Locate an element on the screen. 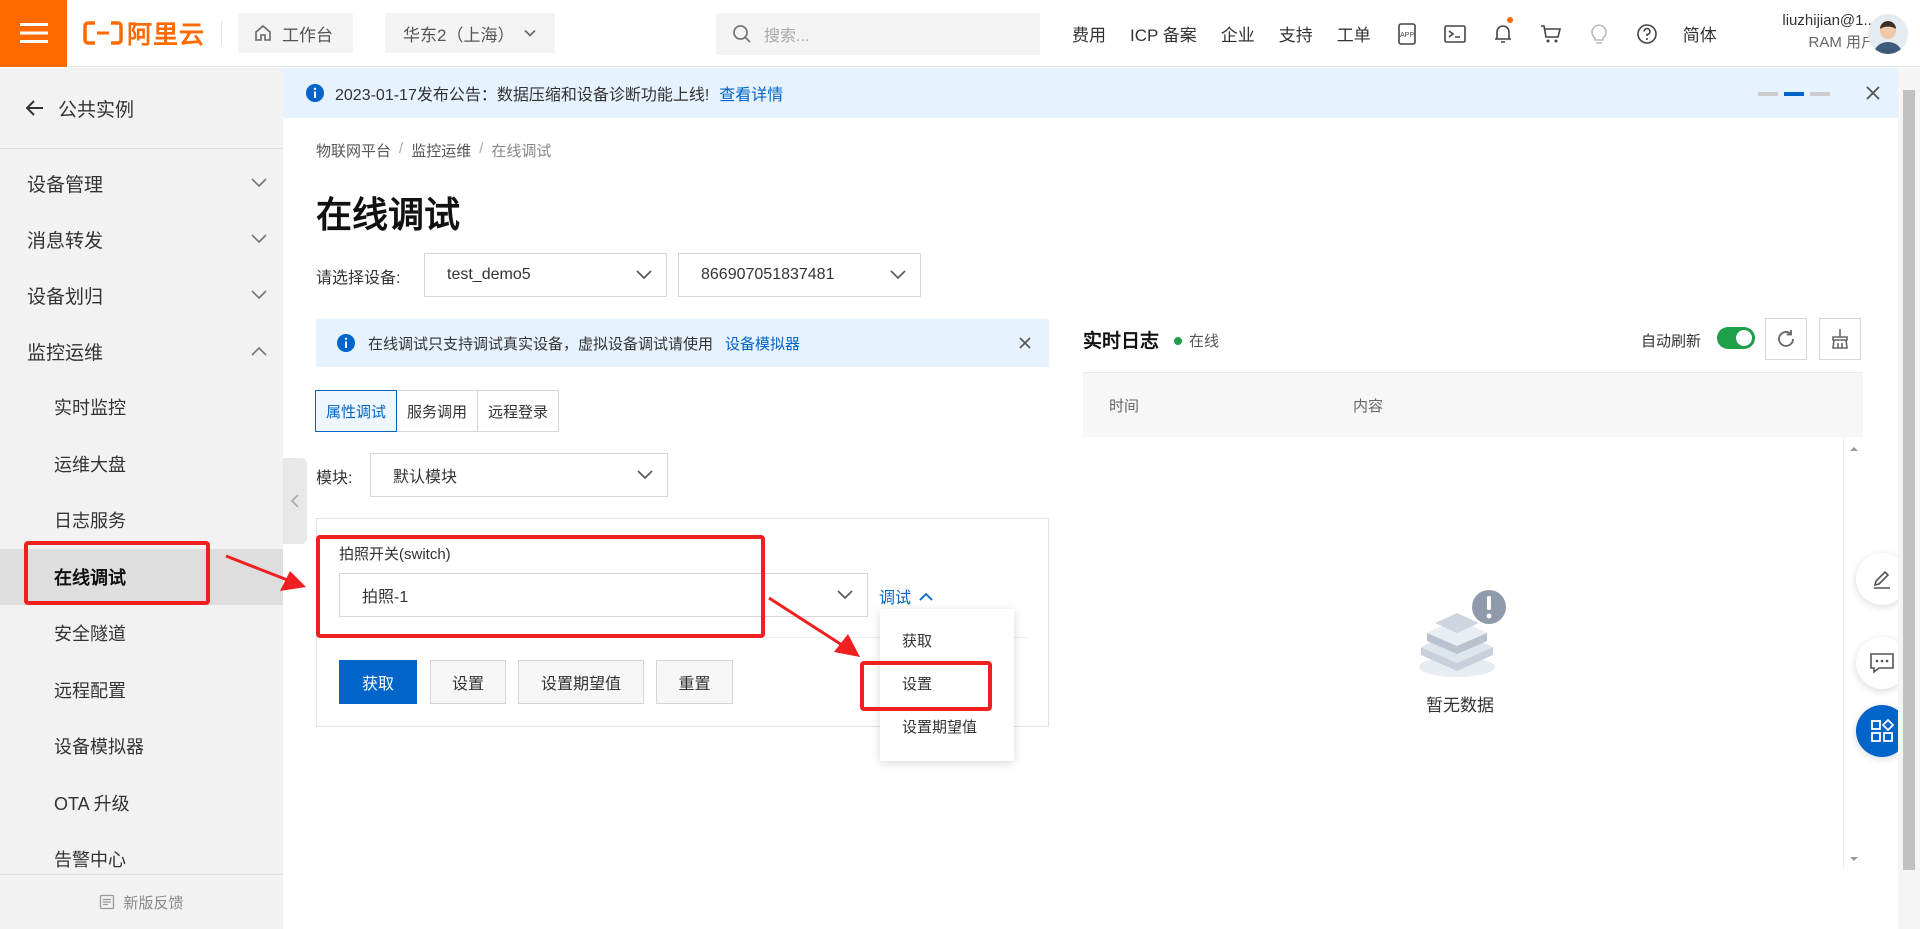 The height and width of the screenshot is (929, 1920). divider is located at coordinates (141, 148).